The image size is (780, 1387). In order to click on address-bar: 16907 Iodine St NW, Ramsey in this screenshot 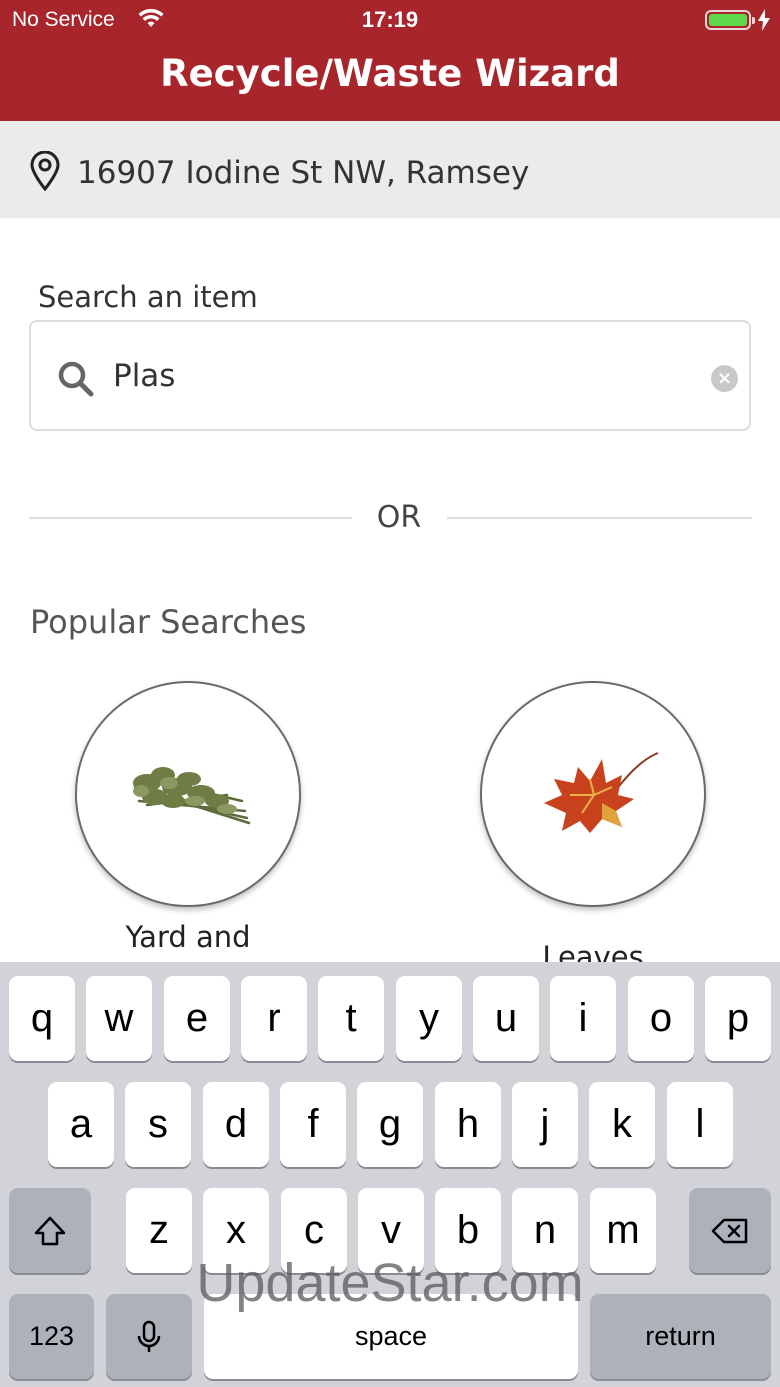, I will do `click(390, 169)`.